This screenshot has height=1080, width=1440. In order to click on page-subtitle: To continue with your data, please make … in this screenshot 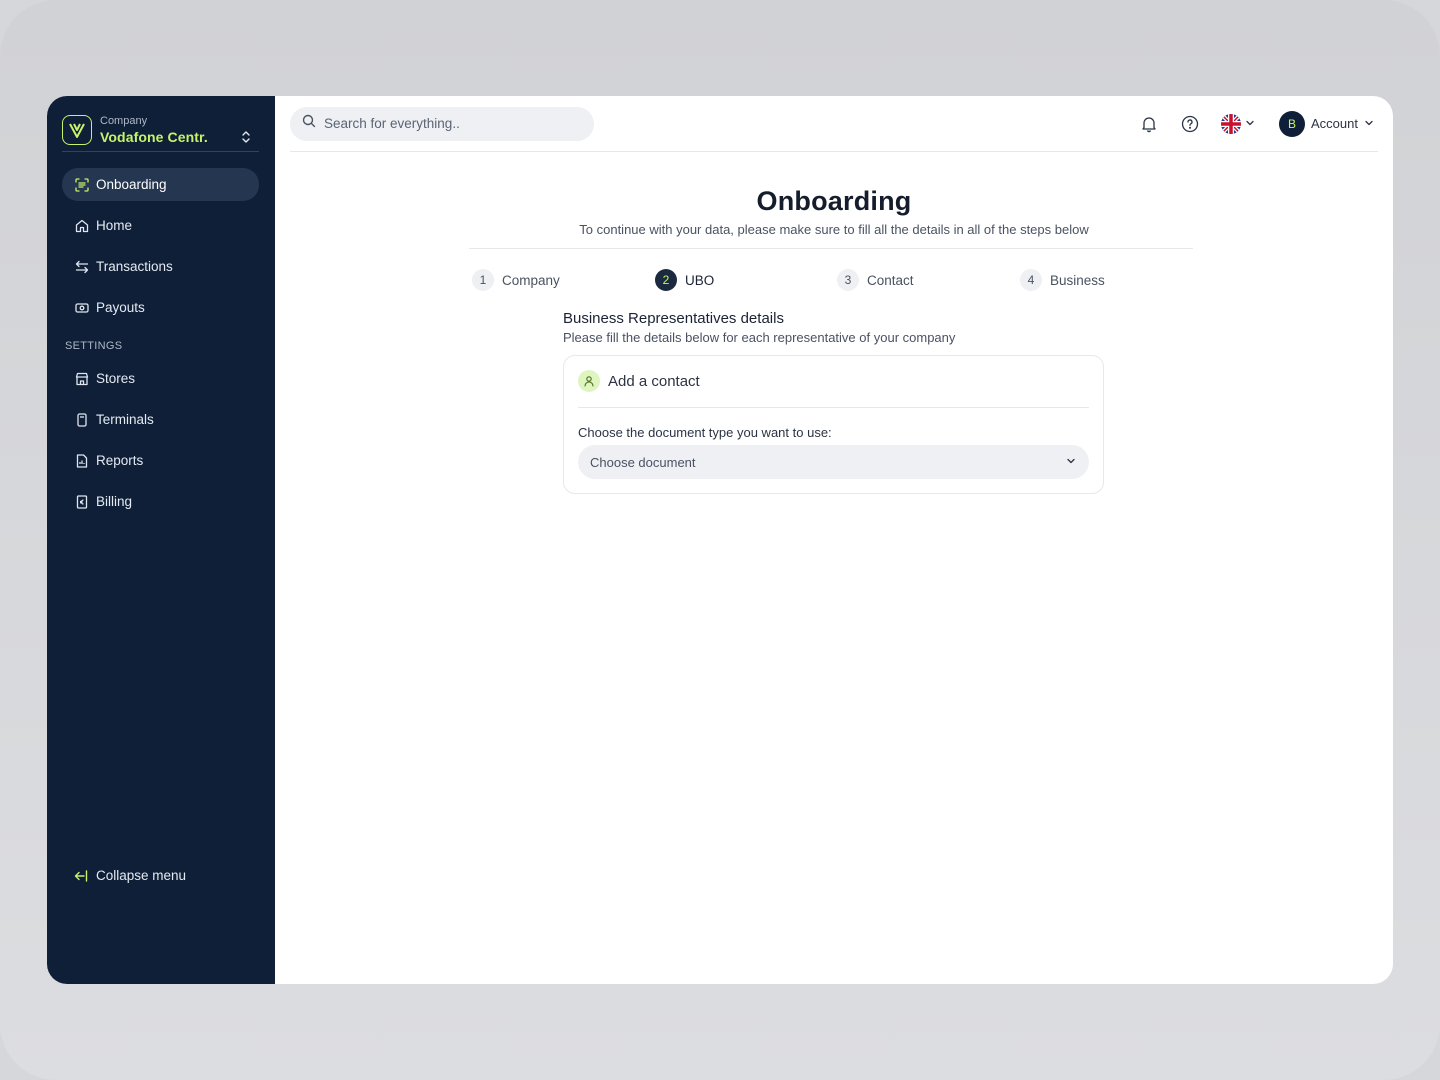, I will do `click(834, 229)`.